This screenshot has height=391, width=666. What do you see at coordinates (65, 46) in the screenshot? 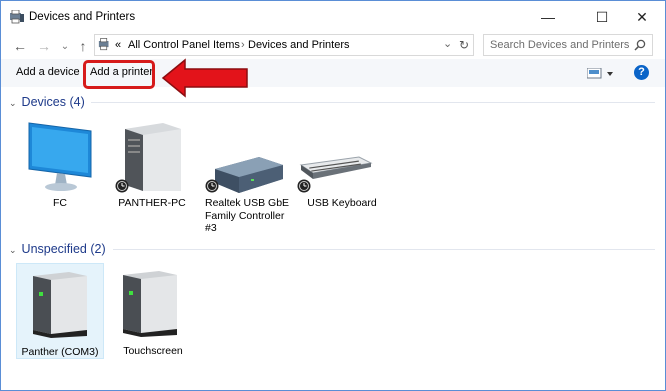
I see `recent-locations-button: ⌄` at bounding box center [65, 46].